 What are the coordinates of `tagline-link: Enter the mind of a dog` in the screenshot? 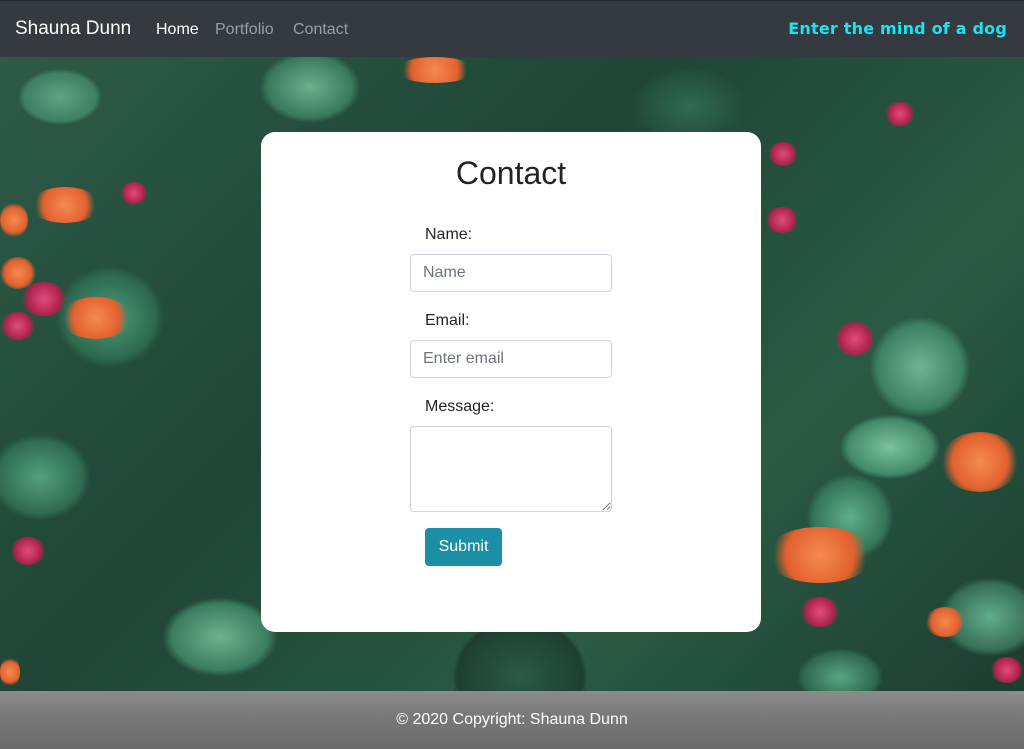 It's located at (897, 28).